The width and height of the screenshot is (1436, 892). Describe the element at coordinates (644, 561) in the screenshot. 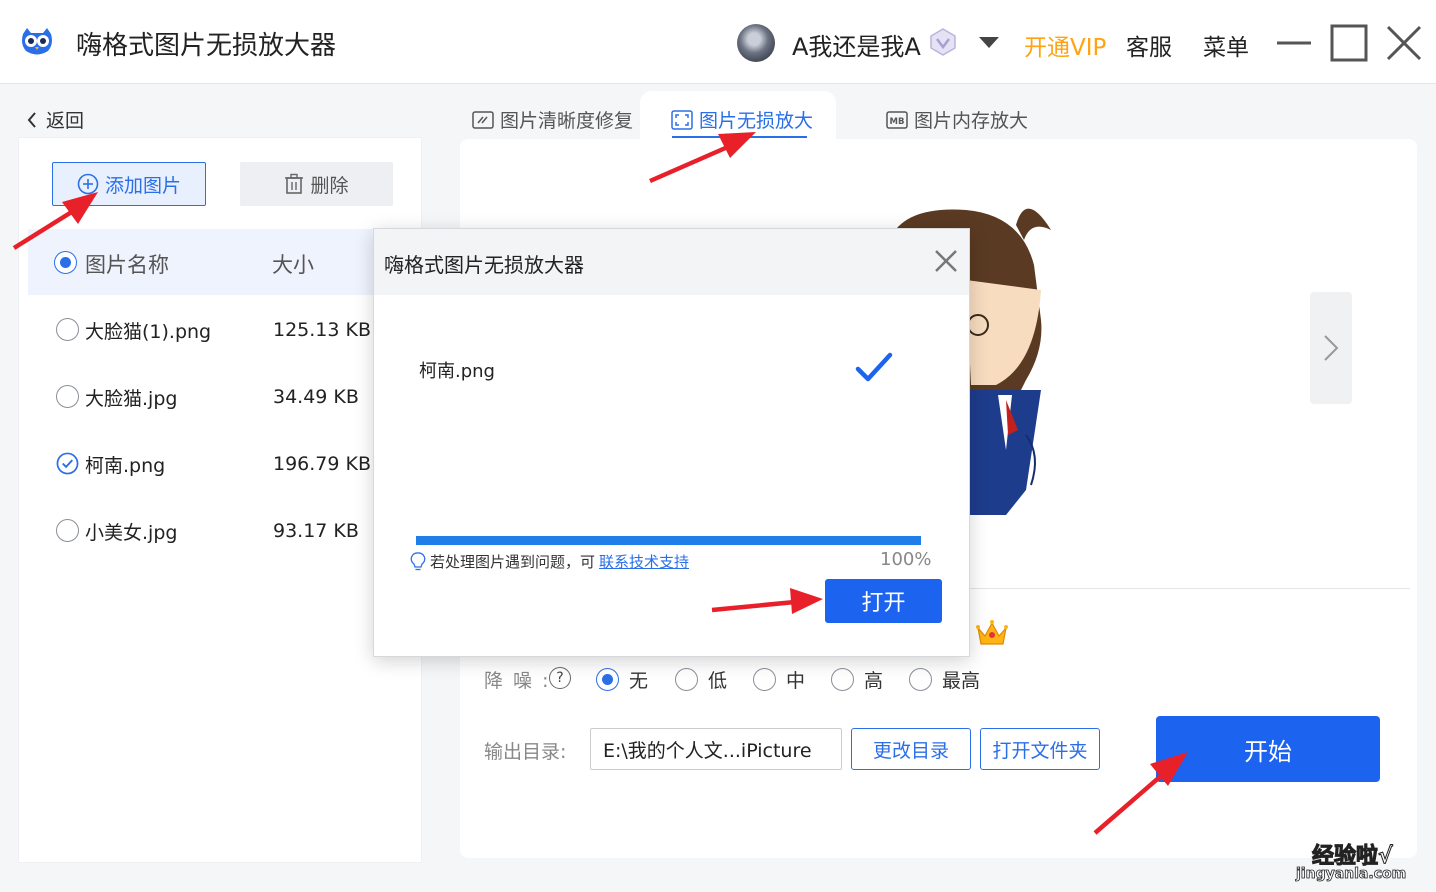

I see `support-link: 联系技术支持` at that location.